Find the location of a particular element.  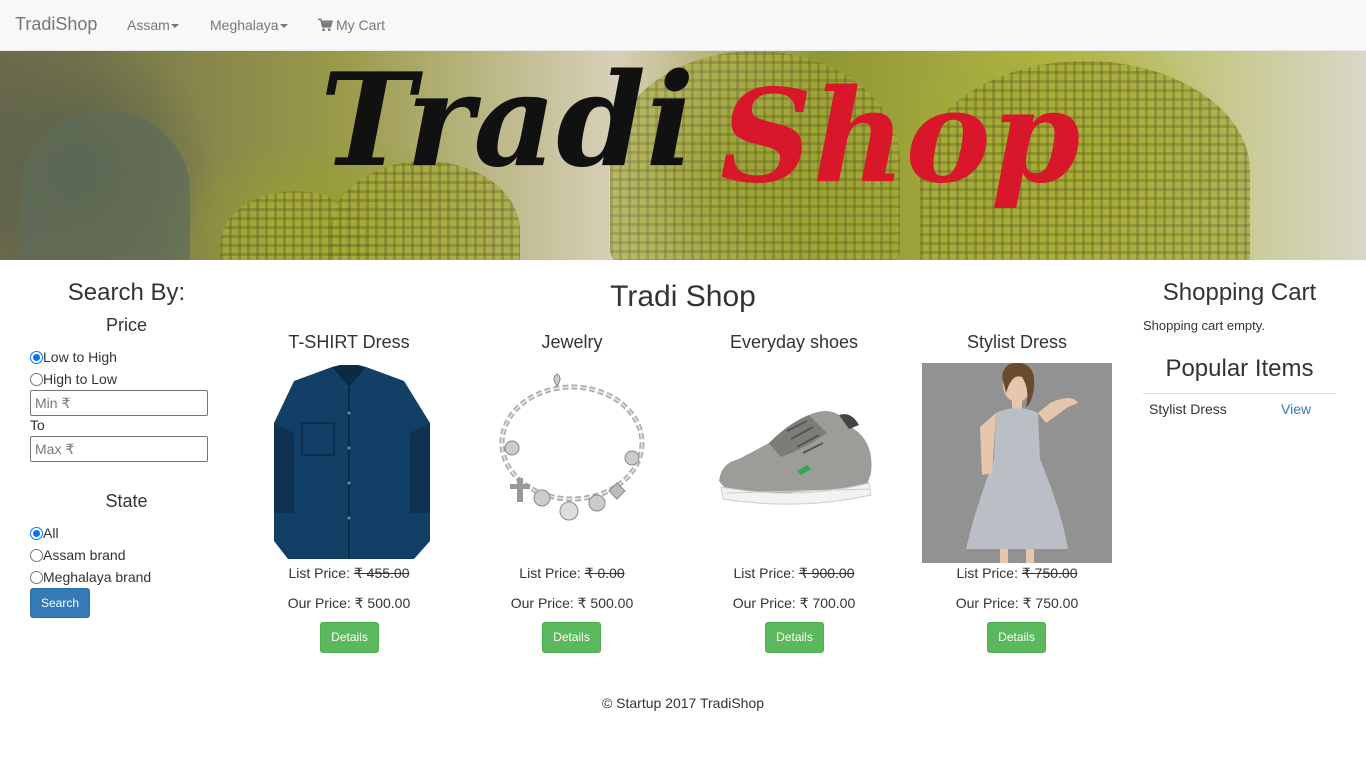

radio-state-meghalaya: Meghalaya brand is located at coordinates (90, 577).